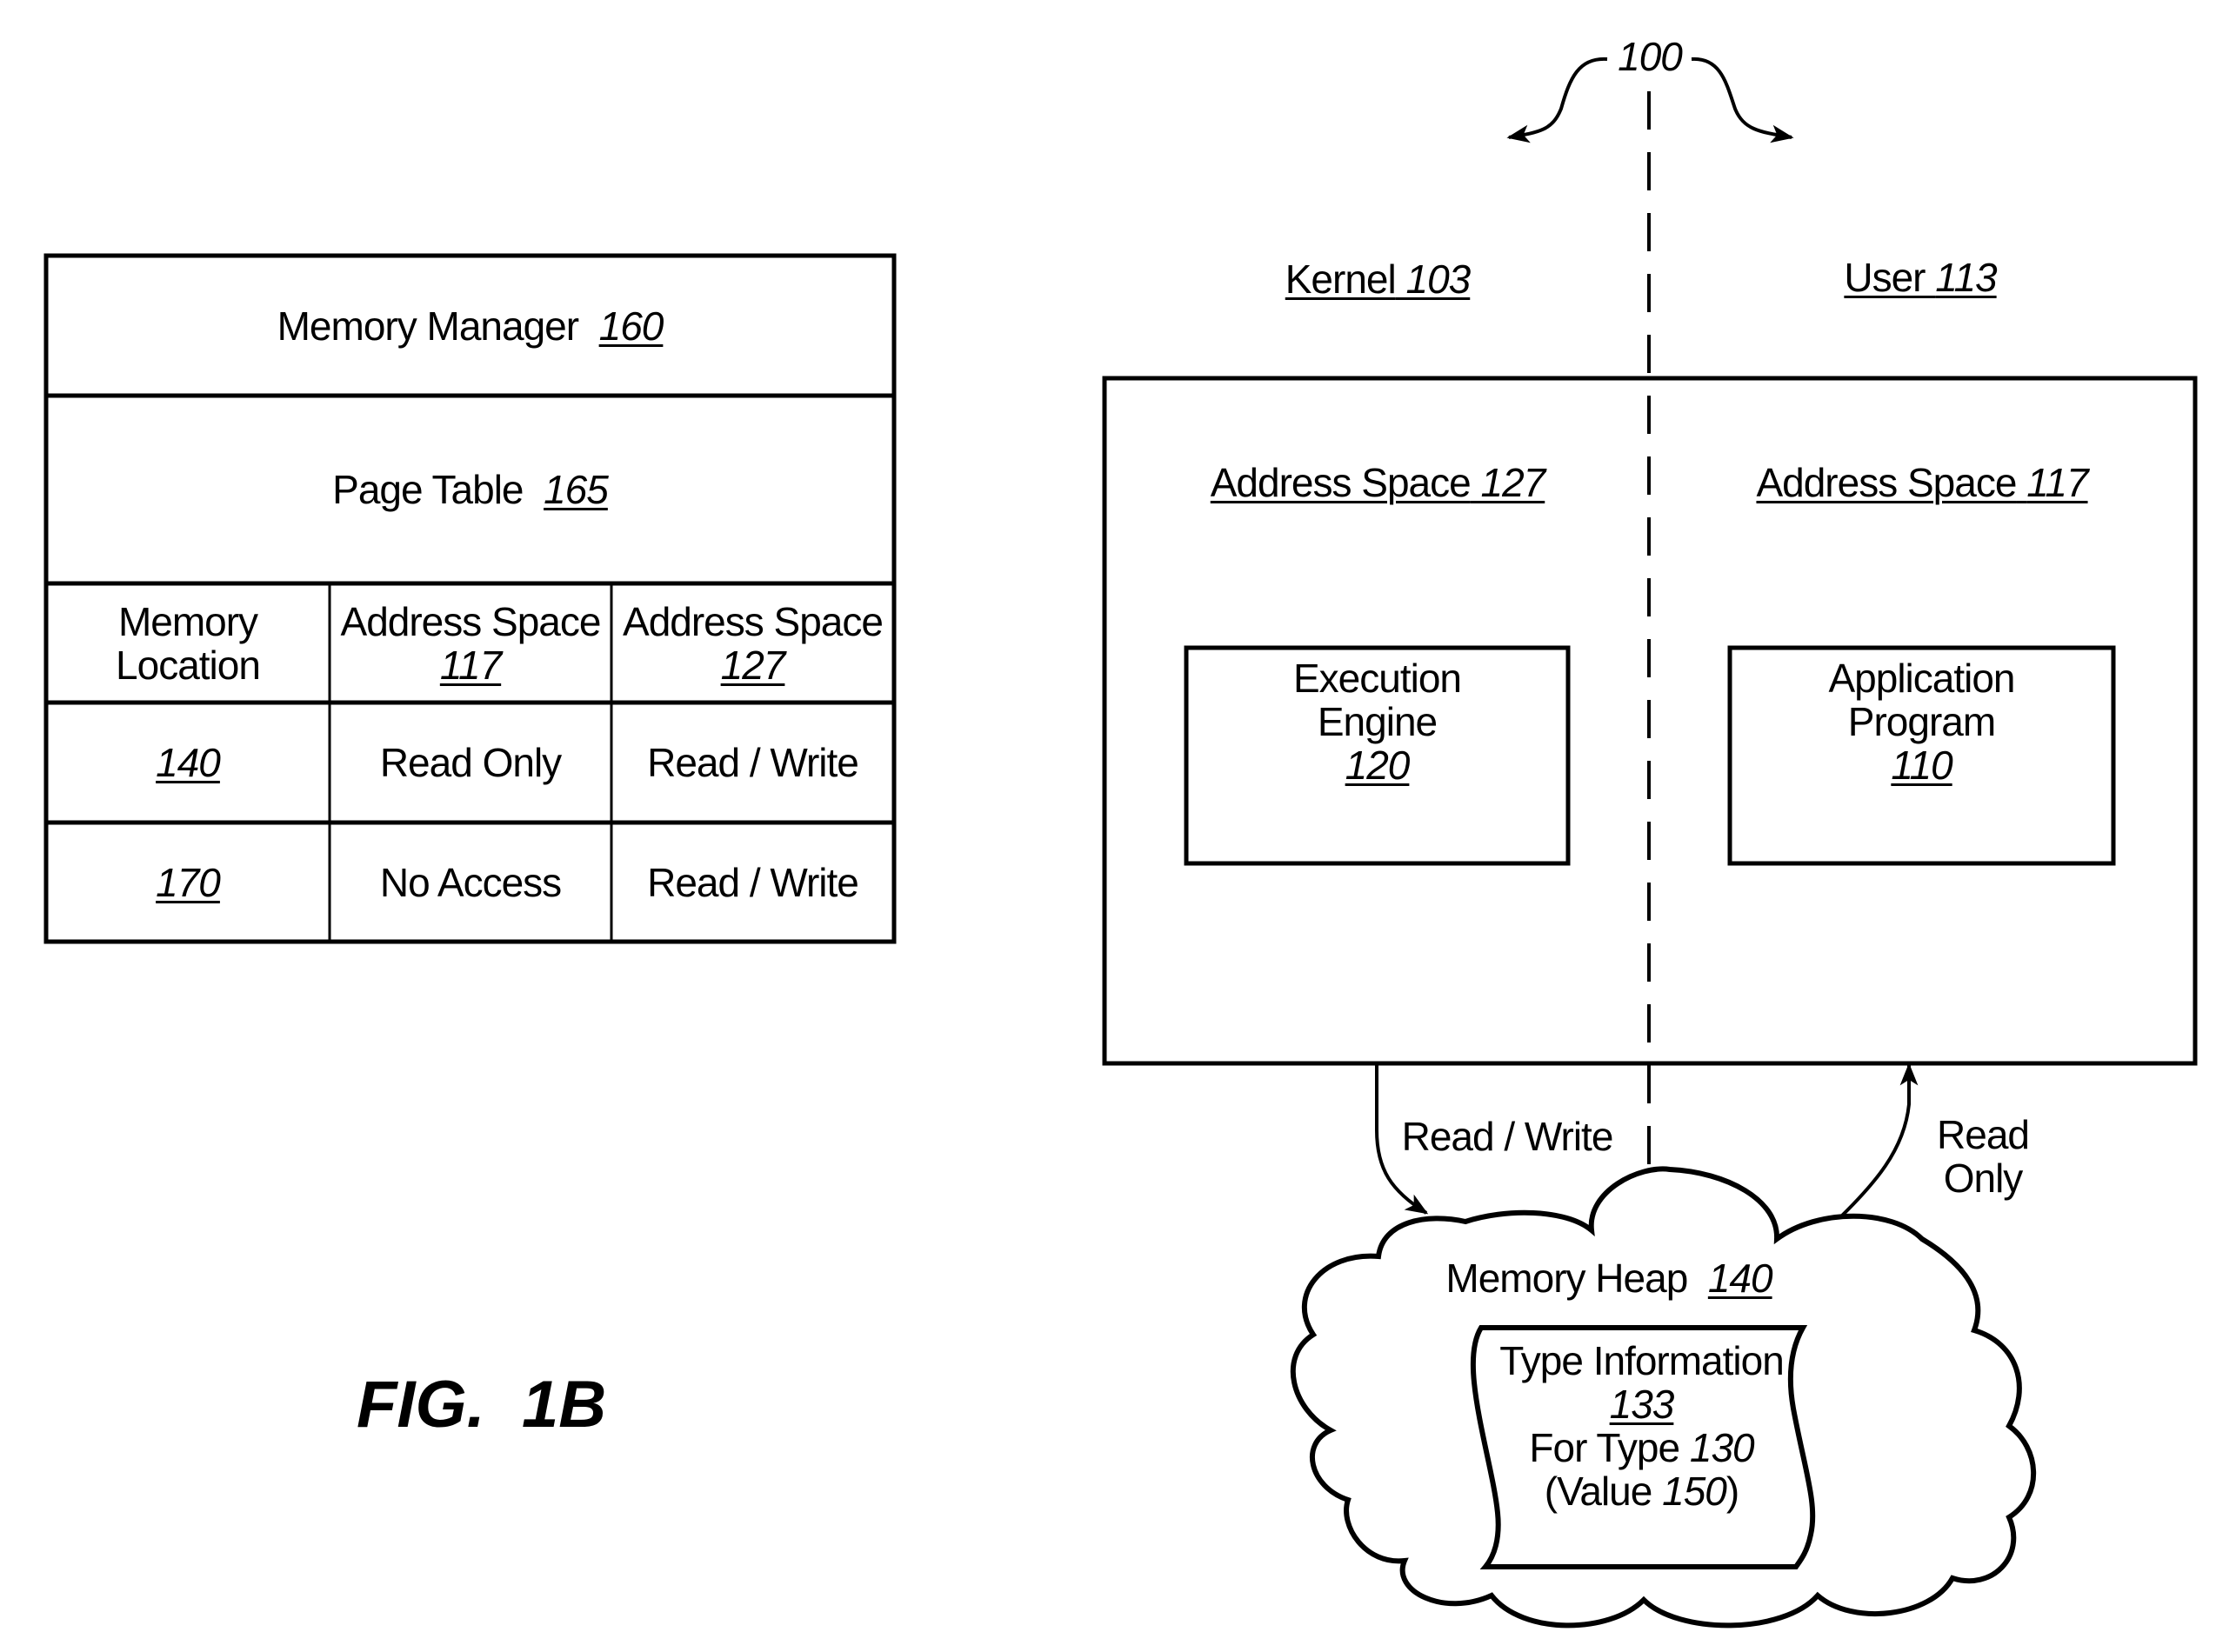  I want to click on ref-arrow-right, so click(1742, 100).